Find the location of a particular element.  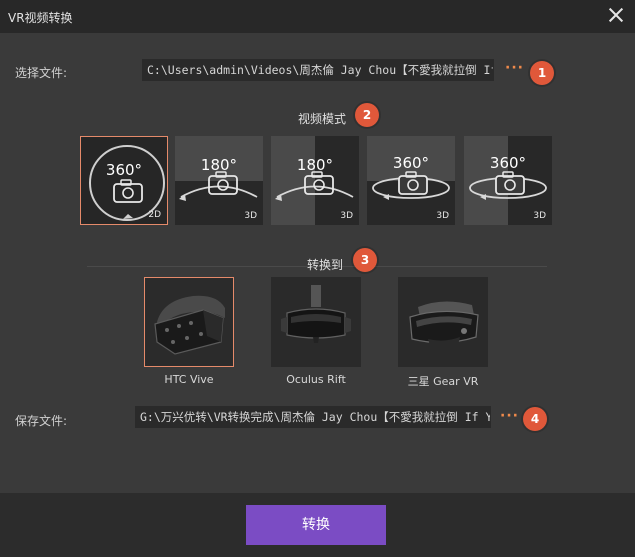

step-badge-1: 1 is located at coordinates (542, 73).